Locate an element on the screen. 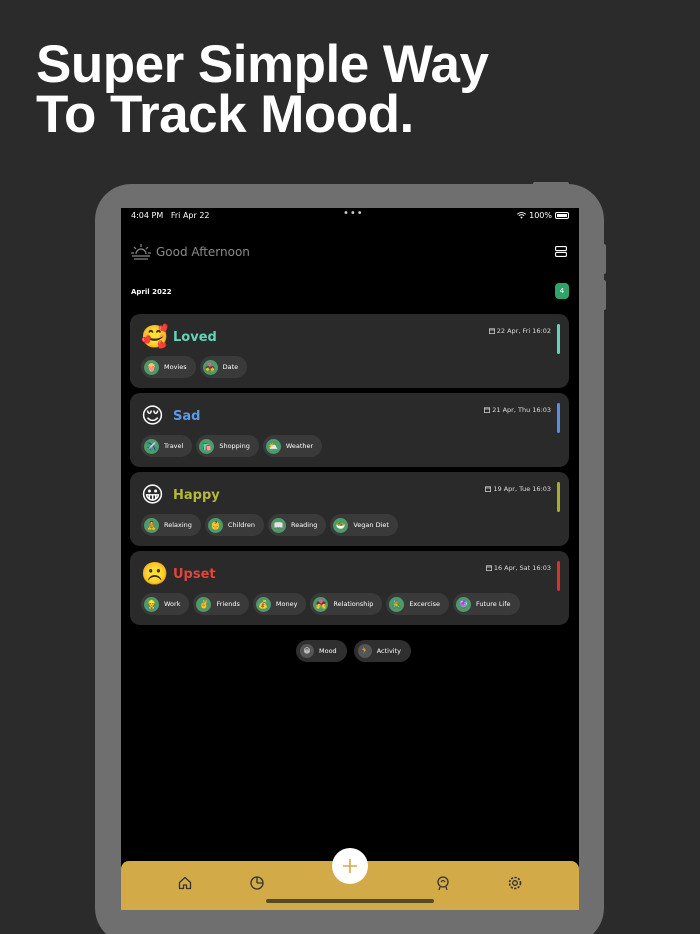 This screenshot has height=934, width=700. headline-line-2: To Track Mood. is located at coordinates (225, 114).